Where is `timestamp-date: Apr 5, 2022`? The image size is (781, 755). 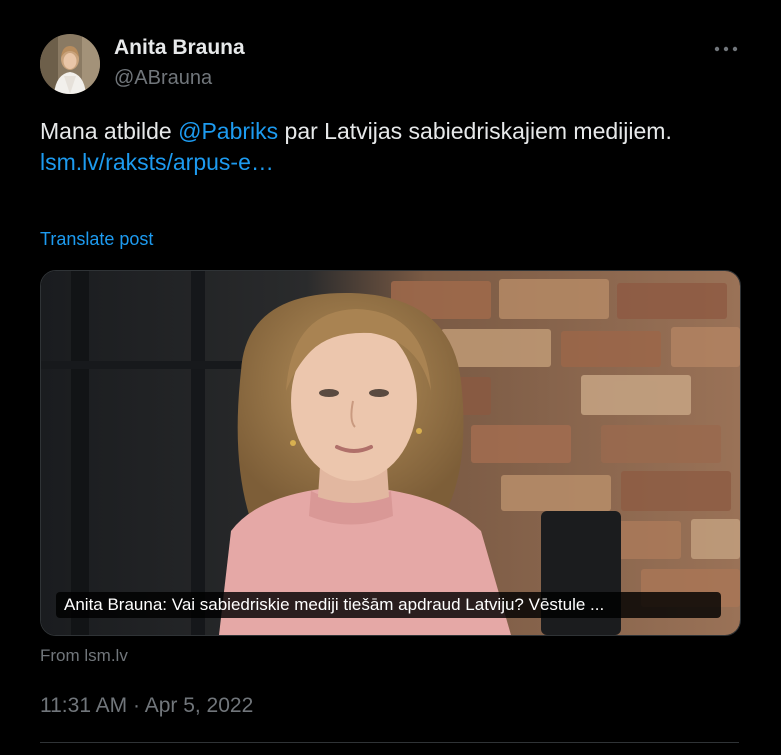 timestamp-date: Apr 5, 2022 is located at coordinates (199, 705).